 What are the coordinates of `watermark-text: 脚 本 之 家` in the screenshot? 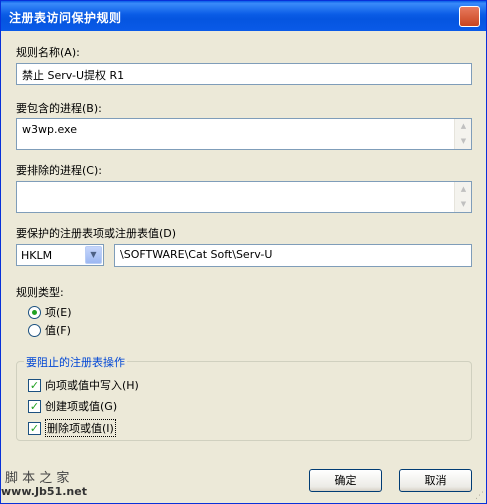 It's located at (37, 478).